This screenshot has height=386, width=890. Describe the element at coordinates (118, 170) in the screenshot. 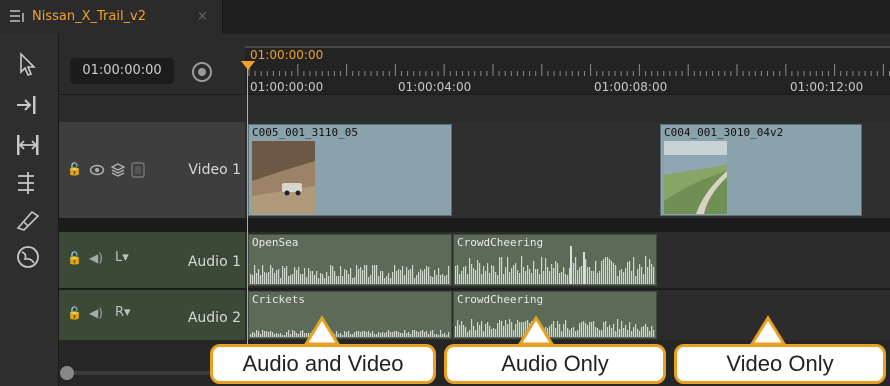

I see `layers-icon` at that location.